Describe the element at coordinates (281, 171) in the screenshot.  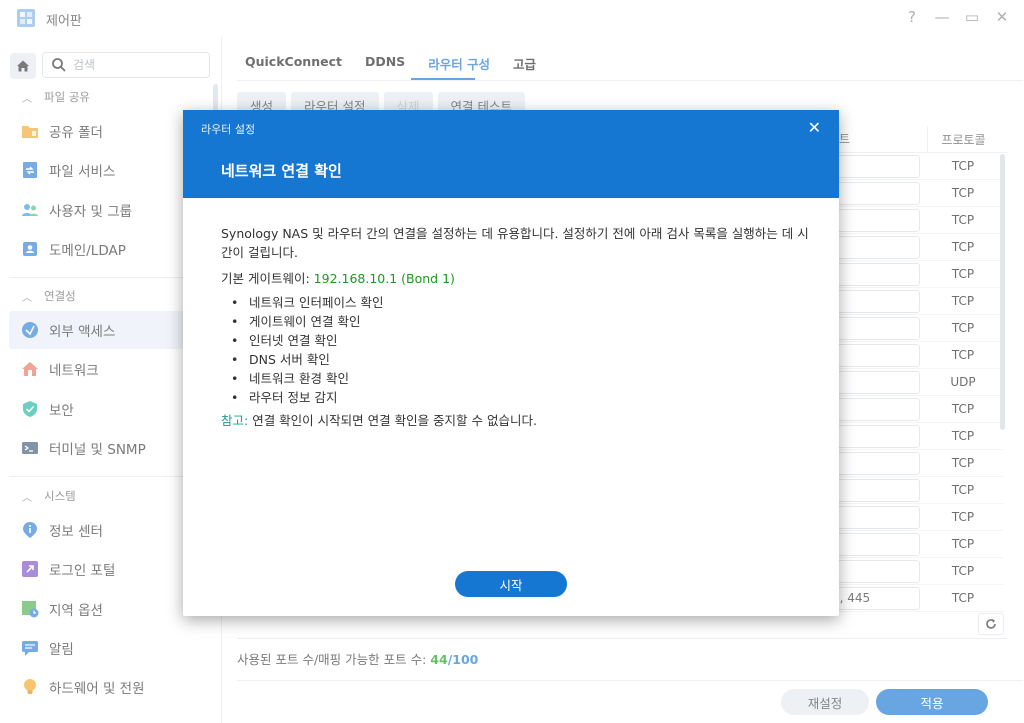
I see `dialog-title: 네트워크 연결 확인` at that location.